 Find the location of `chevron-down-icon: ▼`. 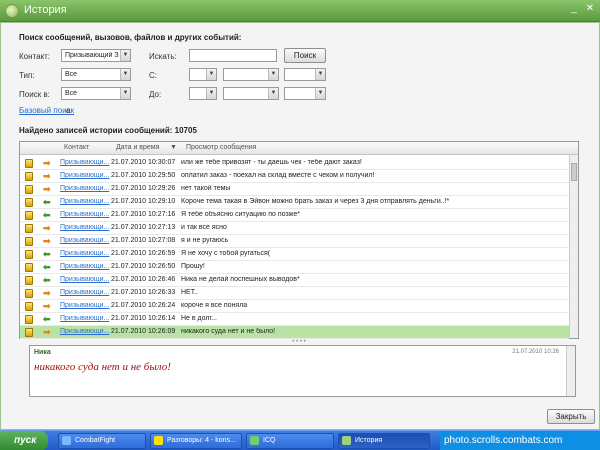

chevron-down-icon: ▼ is located at coordinates (125, 55).